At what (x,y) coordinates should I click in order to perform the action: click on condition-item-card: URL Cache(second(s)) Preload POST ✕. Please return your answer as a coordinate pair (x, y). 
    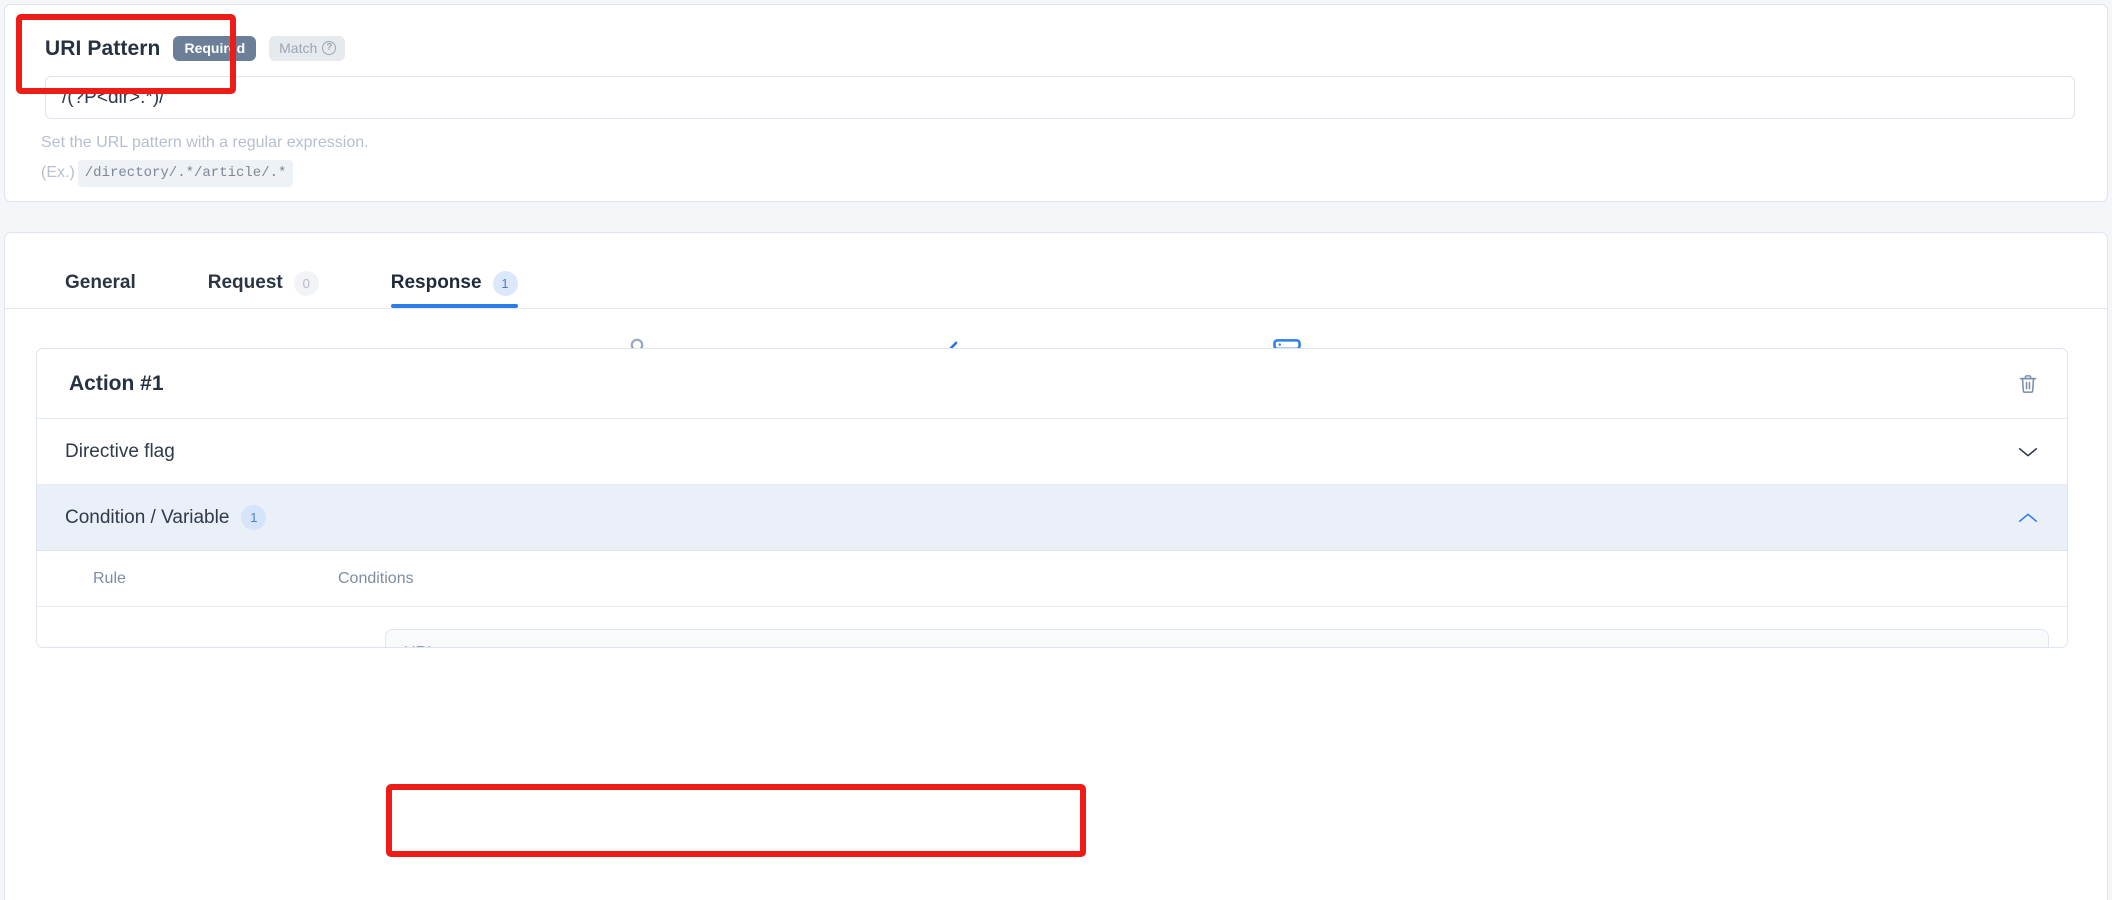
    Looking at the image, I should click on (1217, 638).